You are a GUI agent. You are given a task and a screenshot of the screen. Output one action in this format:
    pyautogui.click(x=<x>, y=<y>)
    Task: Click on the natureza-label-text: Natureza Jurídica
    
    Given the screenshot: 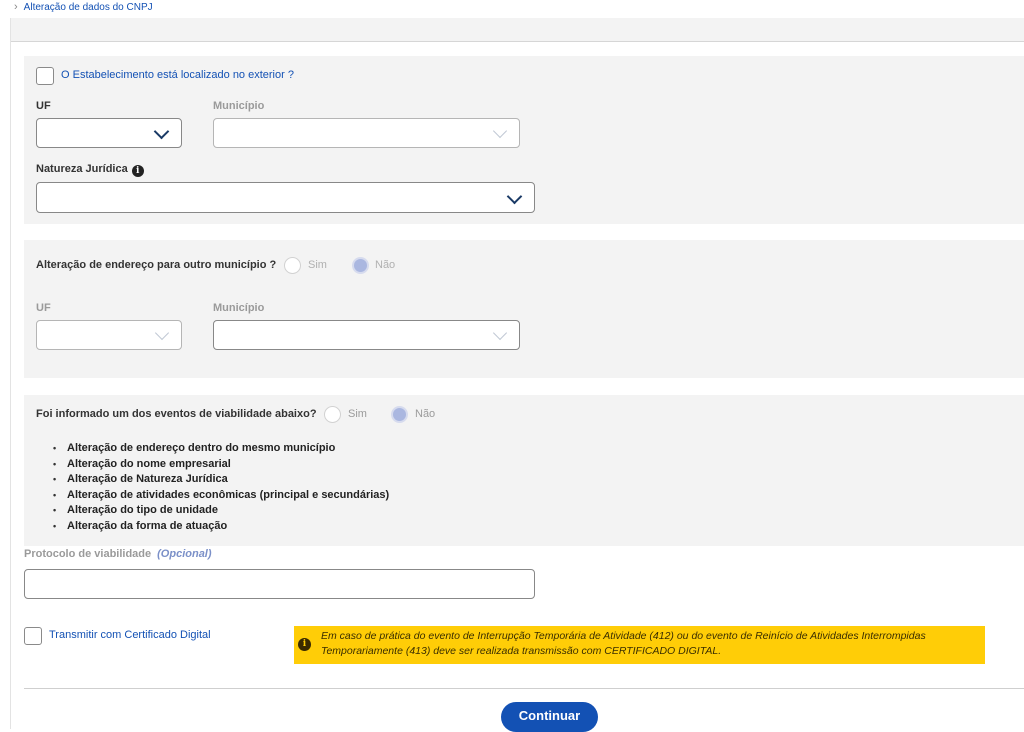 What is the action you would take?
    pyautogui.click(x=82, y=169)
    